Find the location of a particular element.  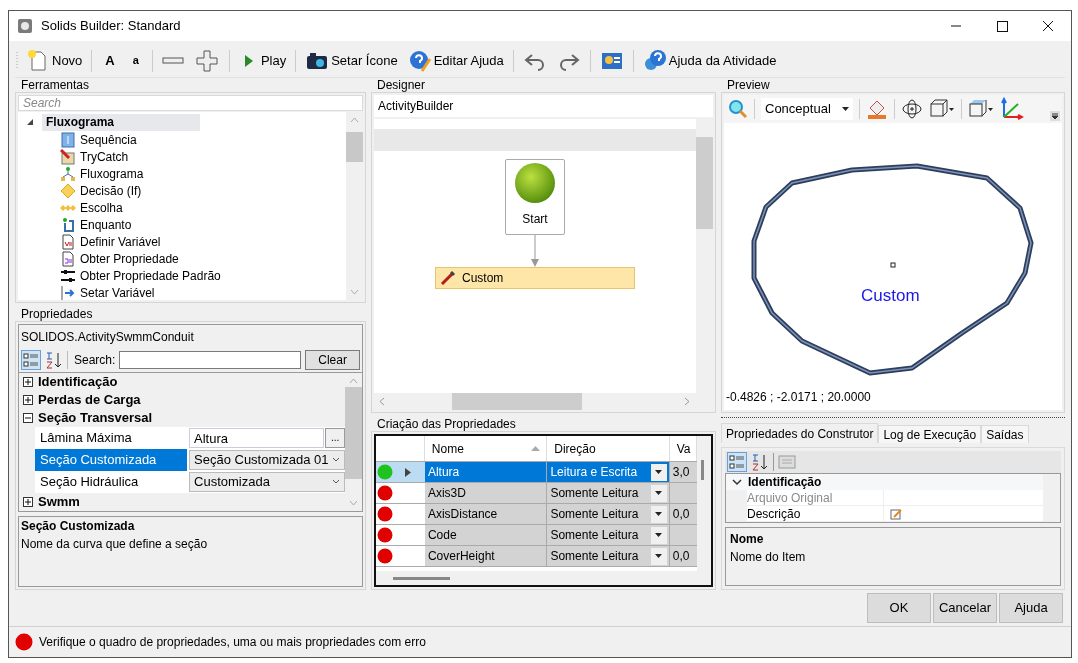

axes-icon is located at coordinates (1012, 109).